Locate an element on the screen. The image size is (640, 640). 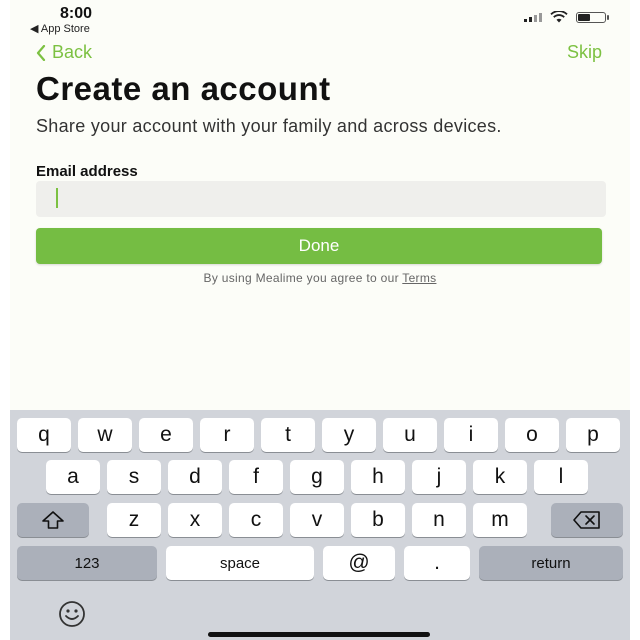
back-label: Back is located at coordinates (72, 52).